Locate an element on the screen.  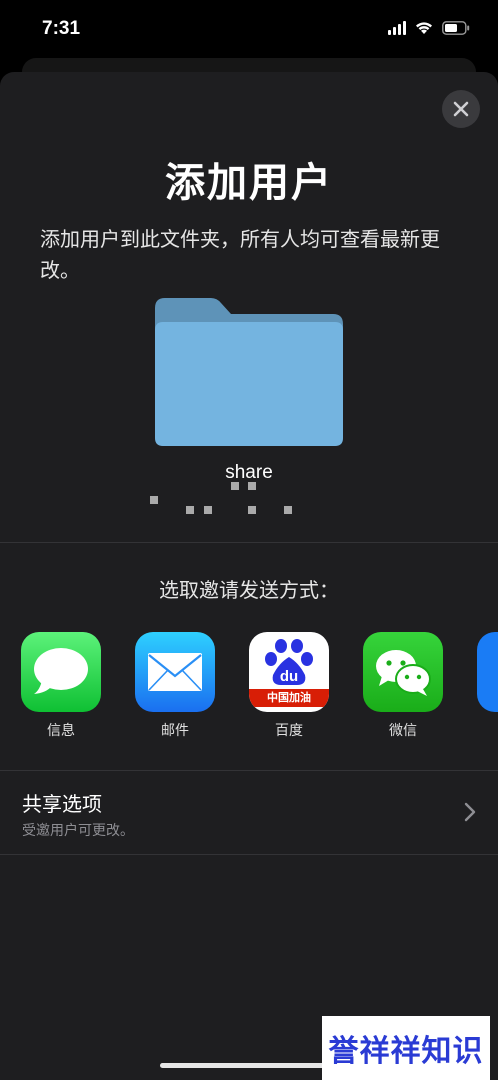
baidu-icon: du 中国加油 is located at coordinates (289, 672).